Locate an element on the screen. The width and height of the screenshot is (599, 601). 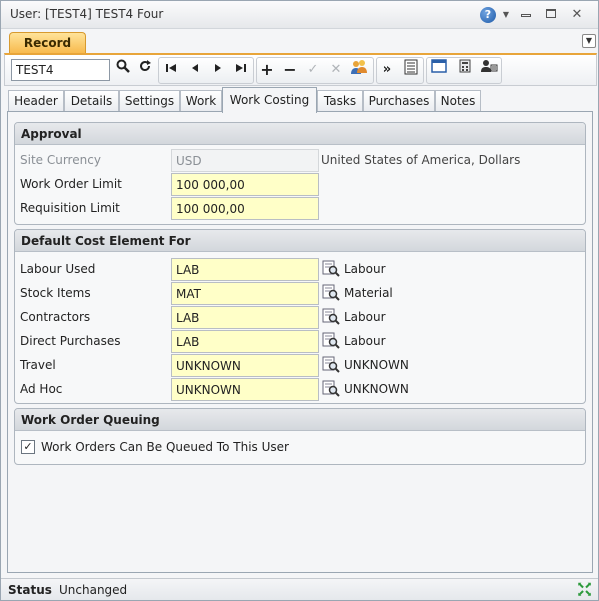
remove-icon: − is located at coordinates (290, 70).